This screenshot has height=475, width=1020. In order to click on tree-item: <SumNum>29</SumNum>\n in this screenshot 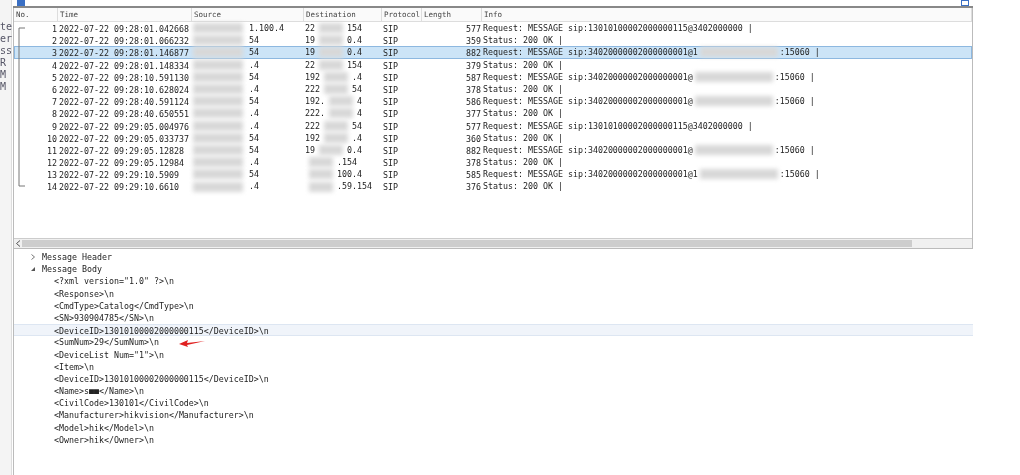, I will do `click(493, 342)`.